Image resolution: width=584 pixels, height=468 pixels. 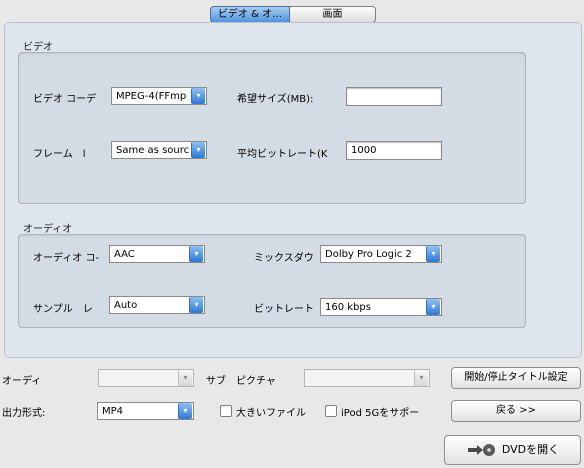 What do you see at coordinates (38, 47) in the screenshot?
I see `video-group-title: ビデオ` at bounding box center [38, 47].